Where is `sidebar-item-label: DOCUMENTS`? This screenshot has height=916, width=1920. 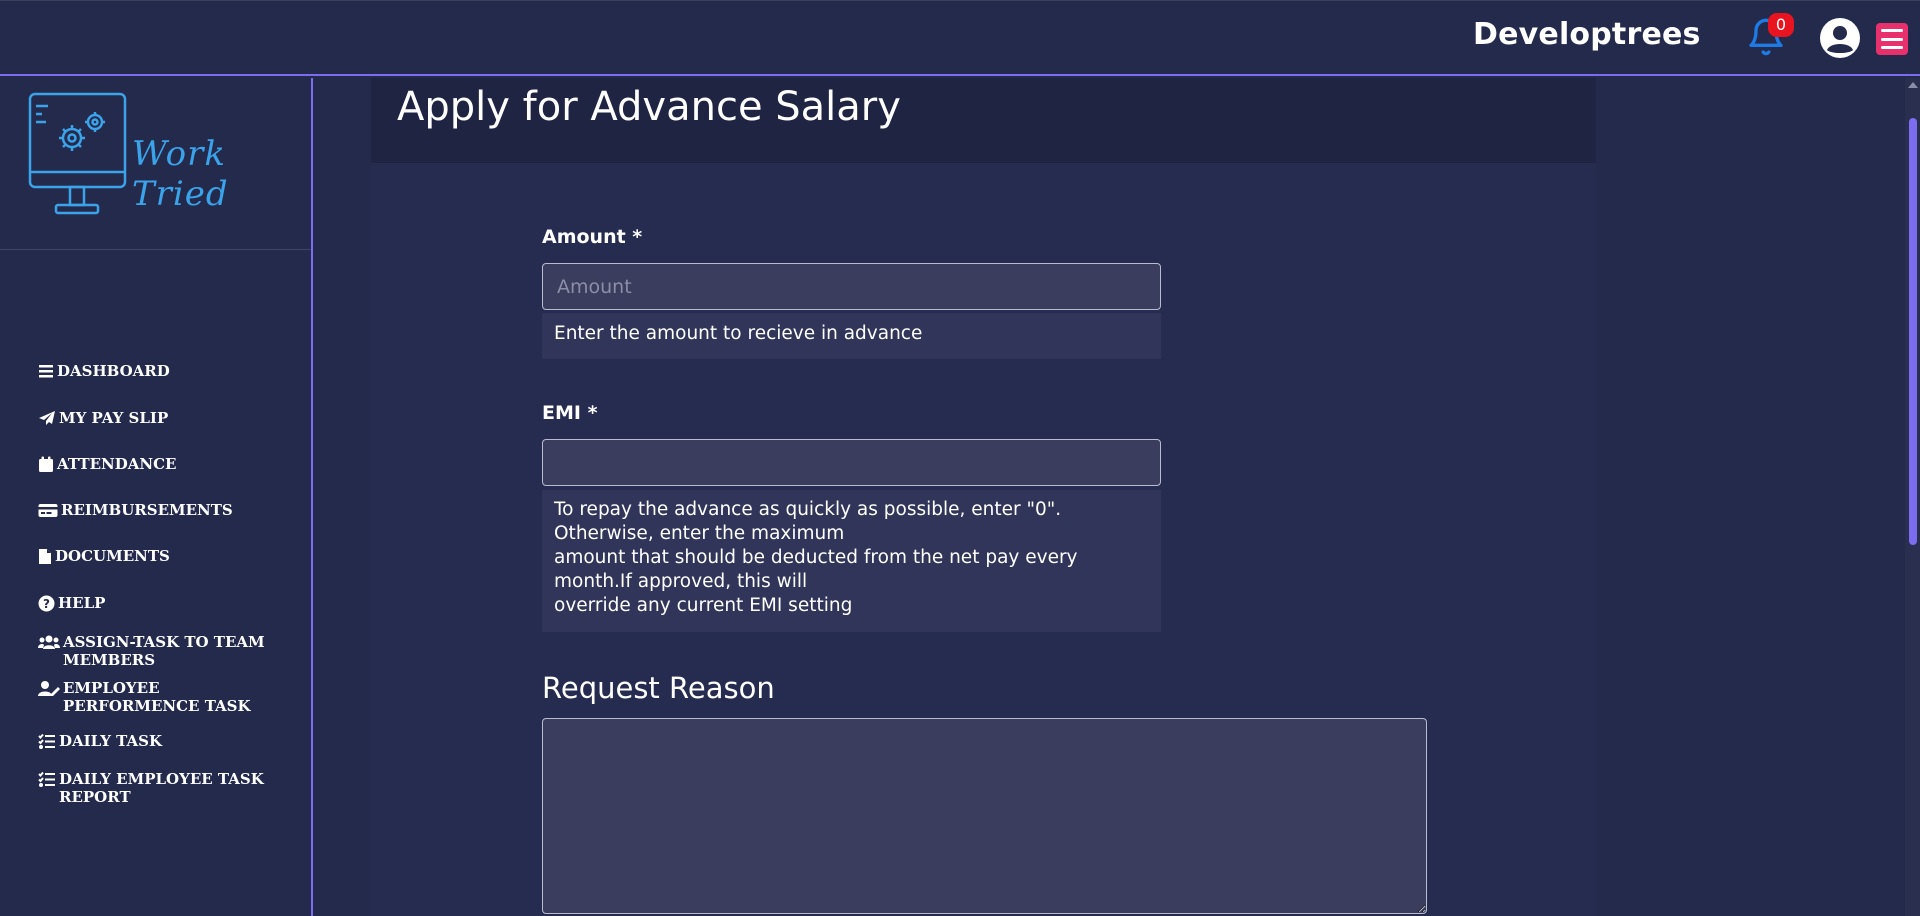 sidebar-item-label: DOCUMENTS is located at coordinates (112, 556).